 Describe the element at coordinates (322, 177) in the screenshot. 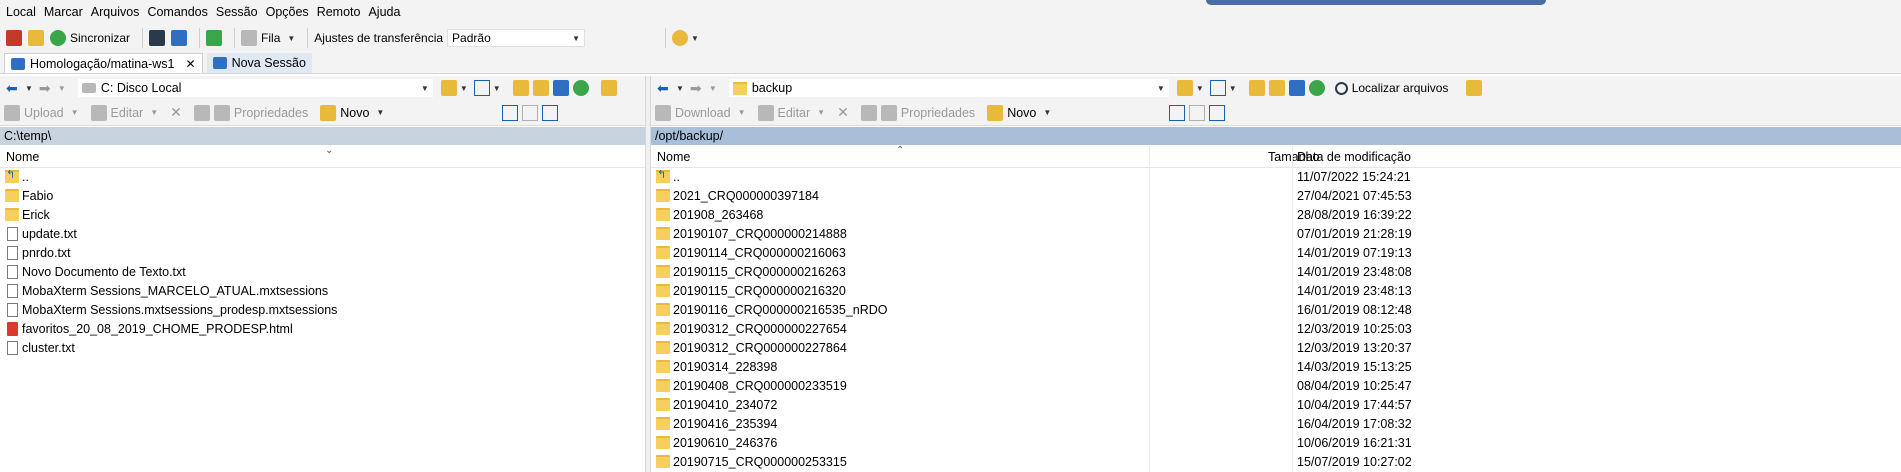

I see `list-item: ..` at that location.